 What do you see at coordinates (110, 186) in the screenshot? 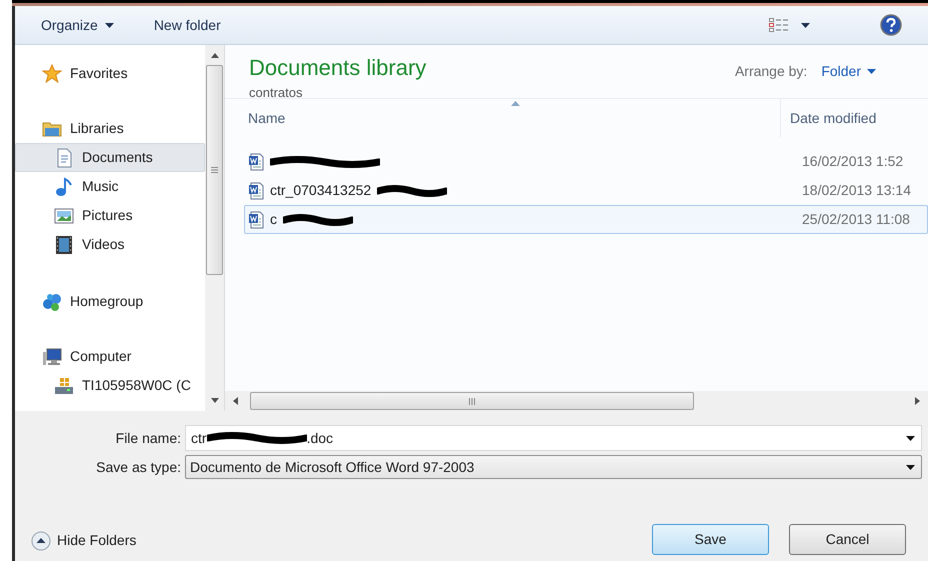
I see `sidebar-item: Music` at bounding box center [110, 186].